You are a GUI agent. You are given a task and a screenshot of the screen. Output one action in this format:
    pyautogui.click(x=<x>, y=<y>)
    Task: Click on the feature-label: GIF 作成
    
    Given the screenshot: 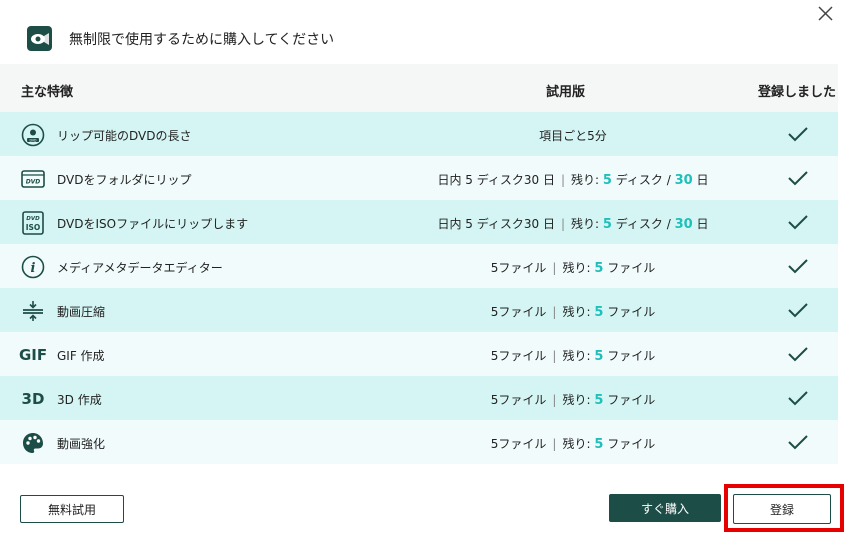 What is the action you would take?
    pyautogui.click(x=81, y=356)
    